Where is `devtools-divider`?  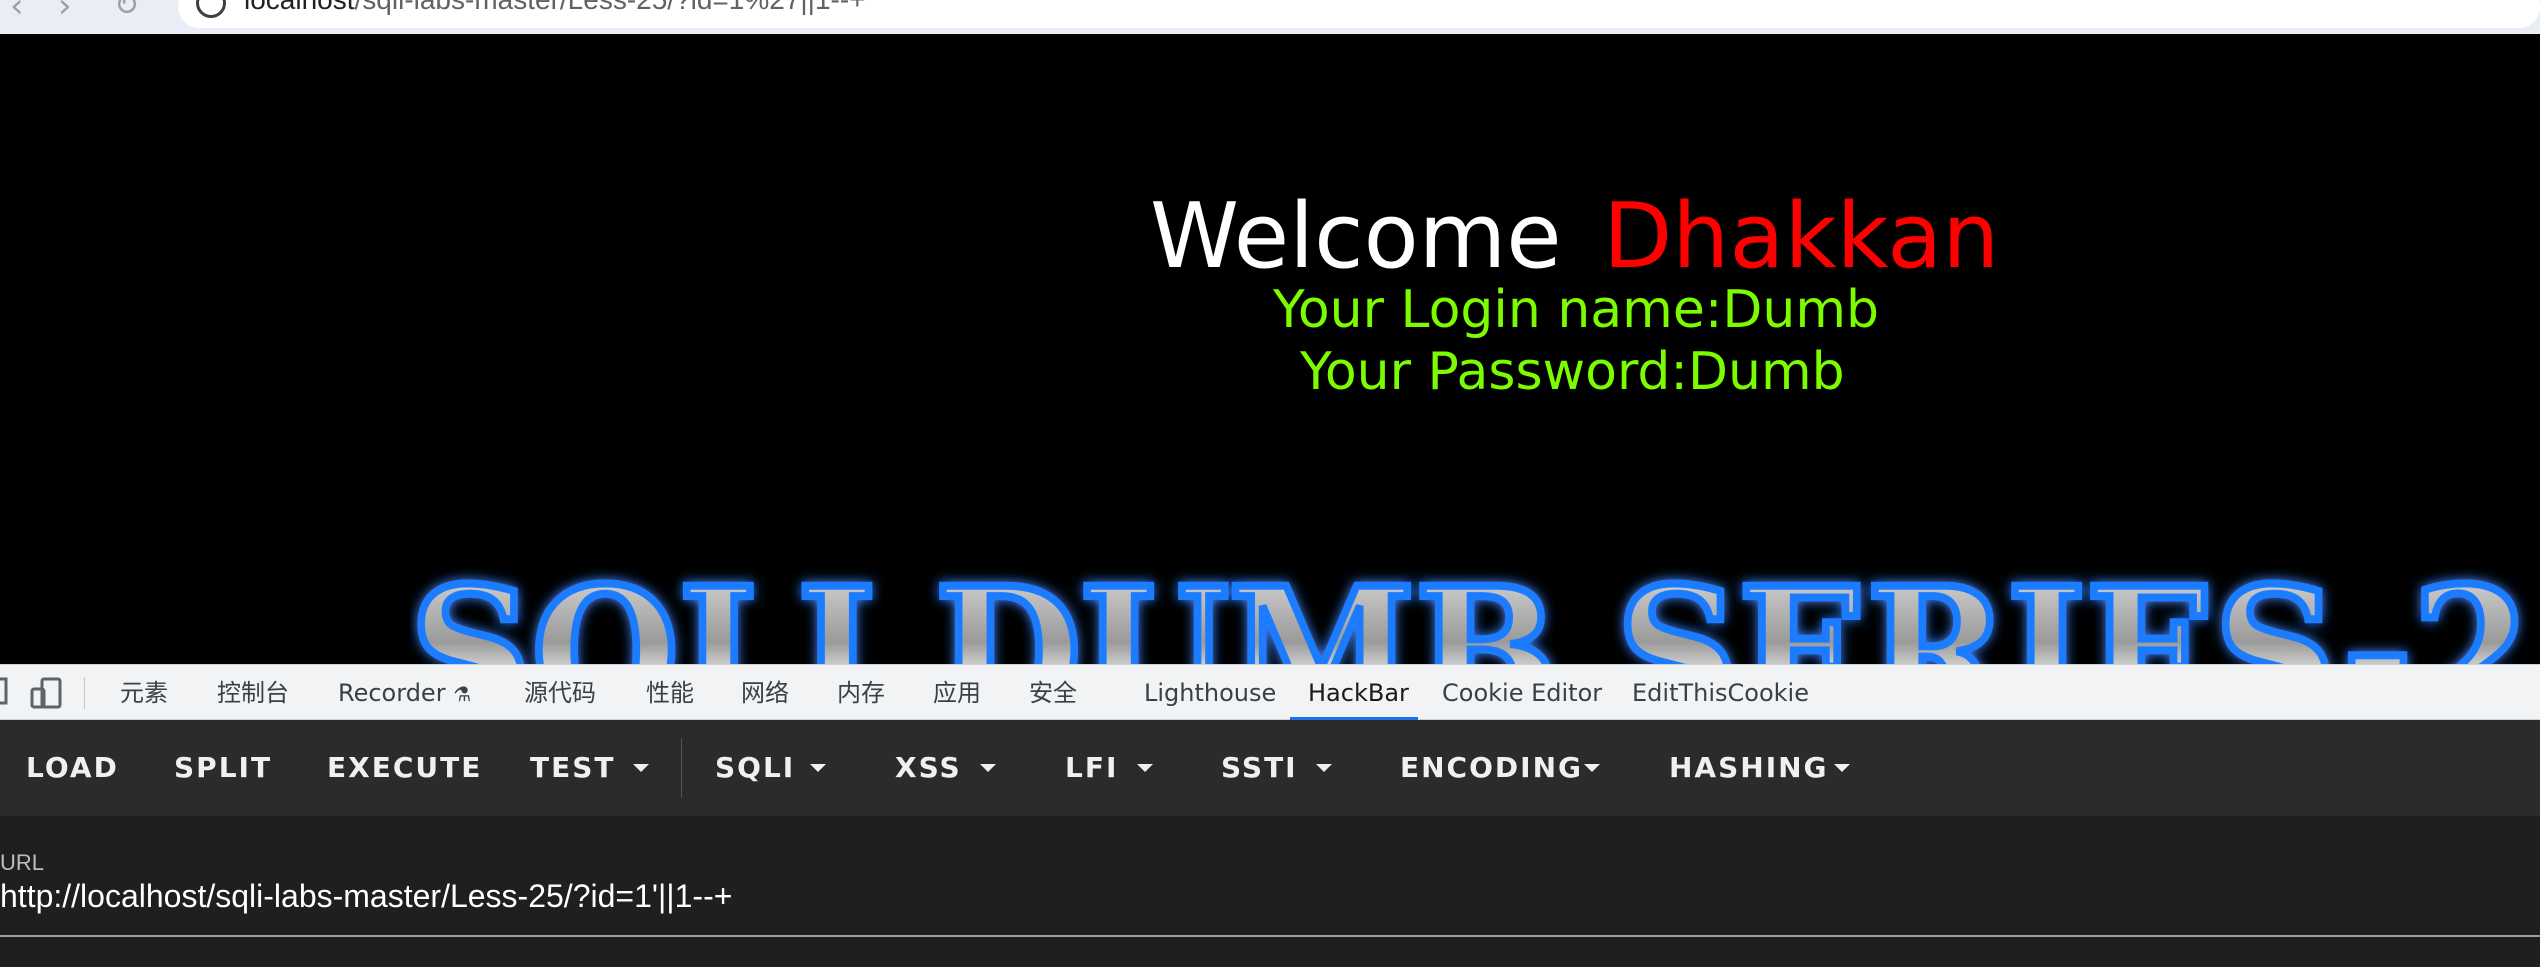 devtools-divider is located at coordinates (84, 693).